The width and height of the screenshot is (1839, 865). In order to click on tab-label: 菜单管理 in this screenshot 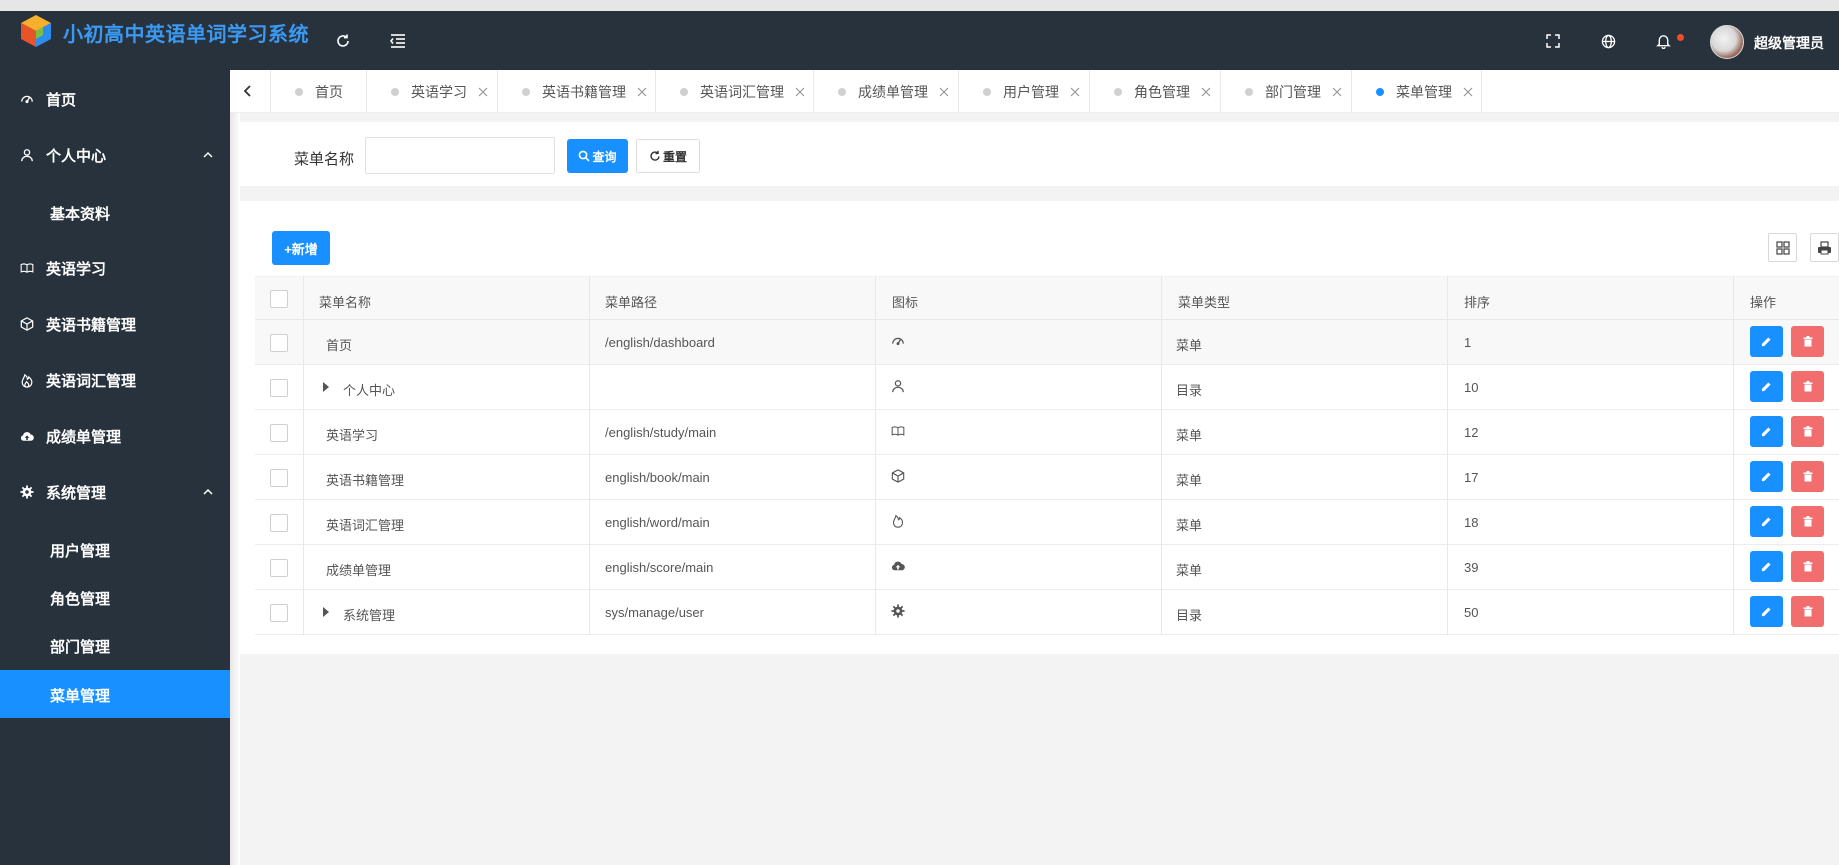, I will do `click(1424, 91)`.